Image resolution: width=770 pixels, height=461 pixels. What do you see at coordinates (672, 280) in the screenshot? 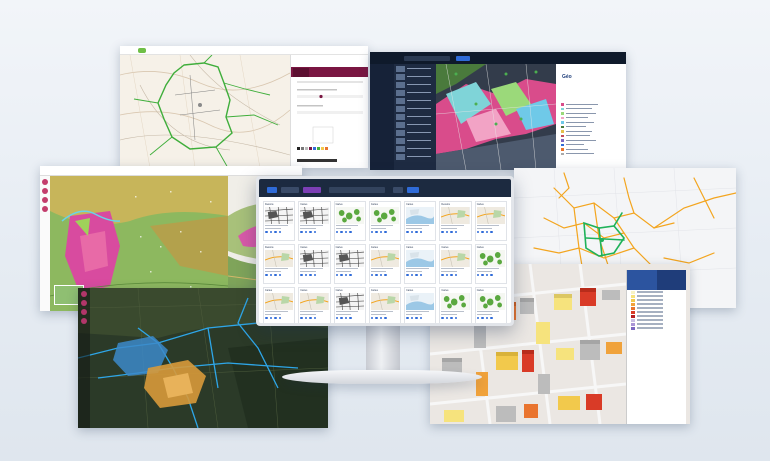
I see `tab-properties` at bounding box center [672, 280].